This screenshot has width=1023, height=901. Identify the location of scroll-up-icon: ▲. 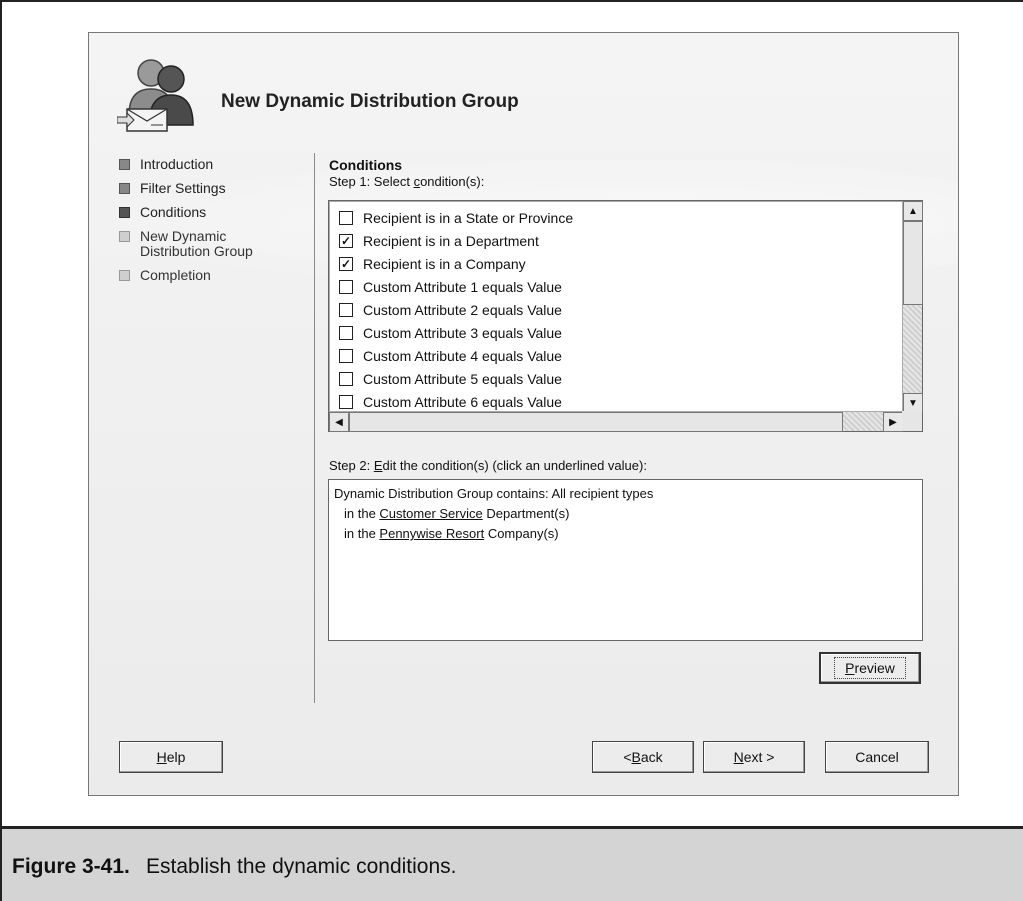
(913, 211).